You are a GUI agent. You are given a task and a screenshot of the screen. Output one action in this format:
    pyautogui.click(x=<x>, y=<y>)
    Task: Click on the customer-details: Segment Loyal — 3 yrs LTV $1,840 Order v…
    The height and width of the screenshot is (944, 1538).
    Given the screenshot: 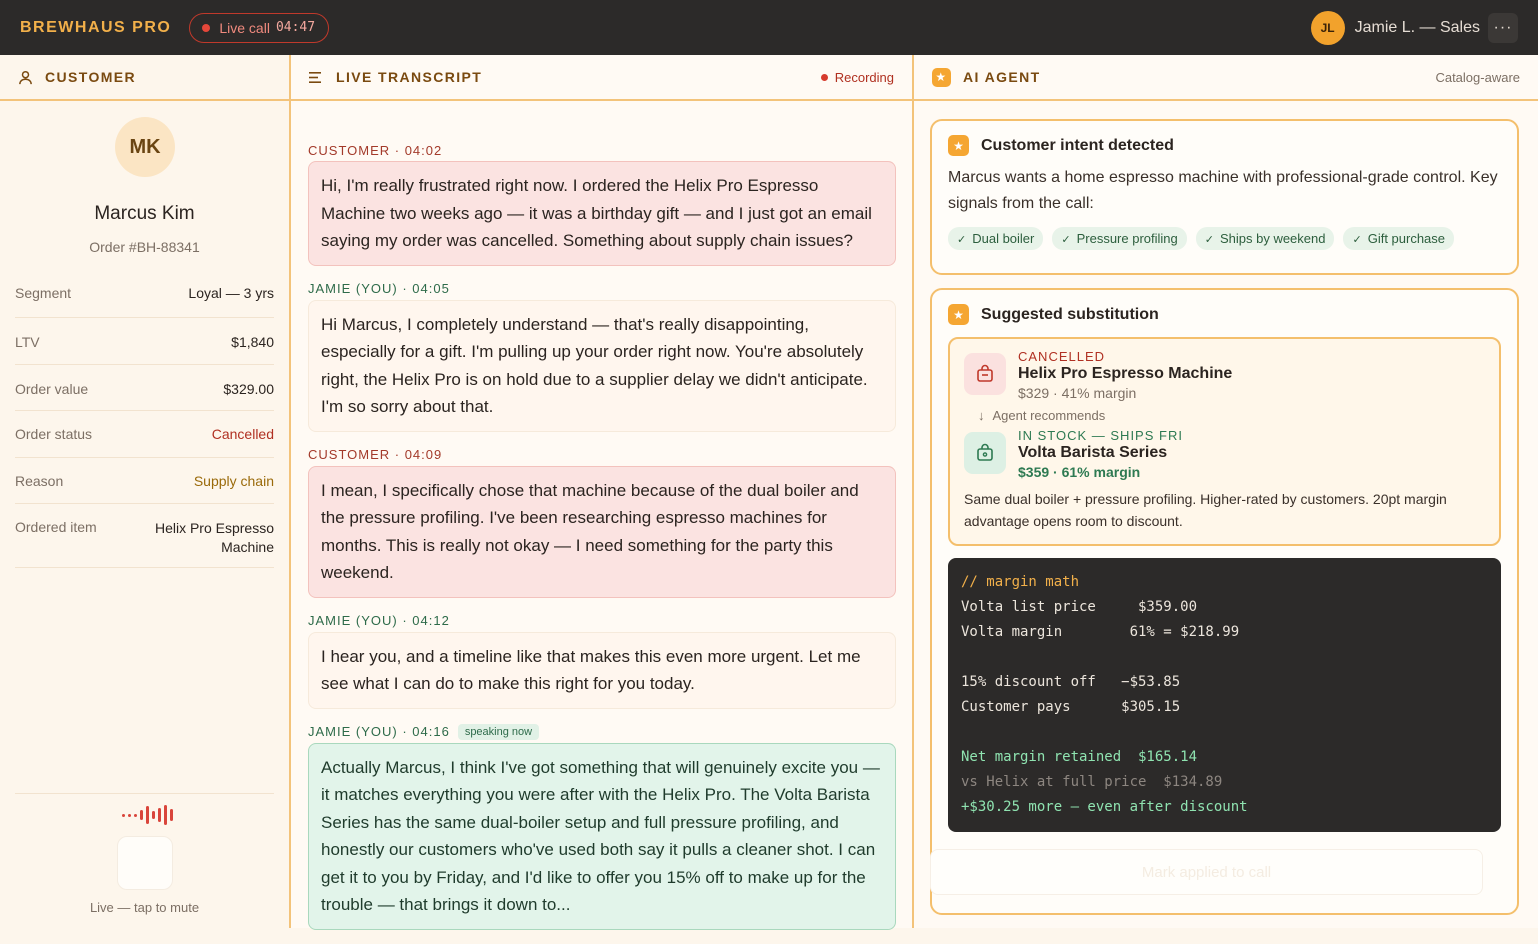 What is the action you would take?
    pyautogui.click(x=144, y=419)
    